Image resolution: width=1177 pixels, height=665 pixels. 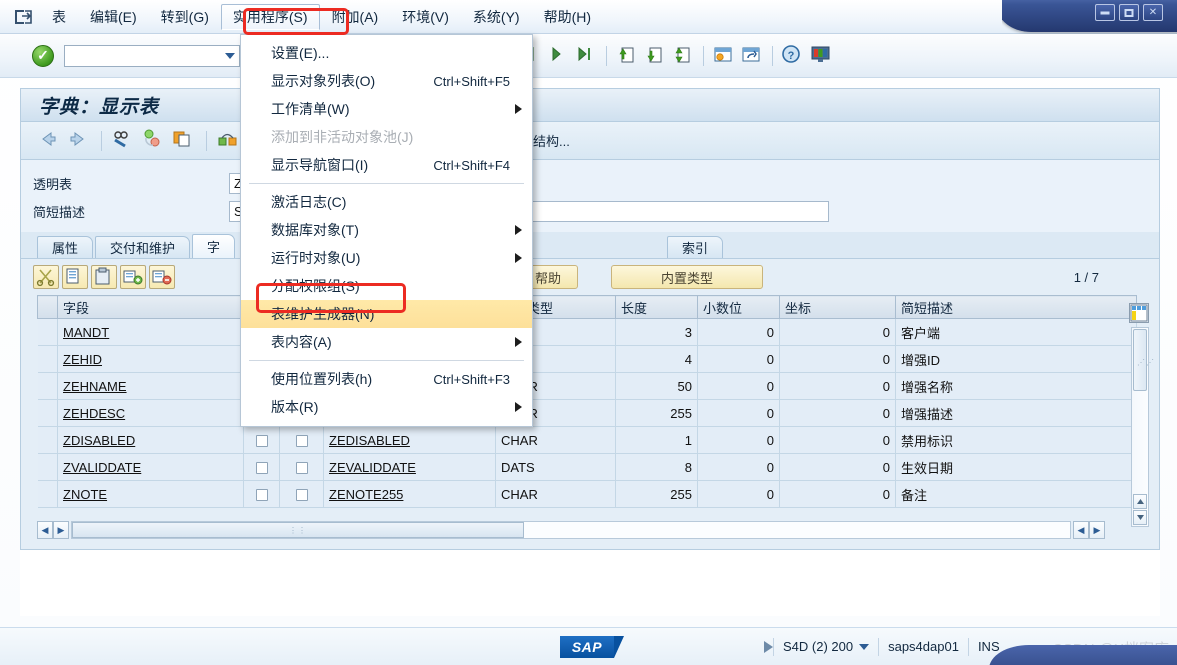 What do you see at coordinates (65, 247) in the screenshot?
I see `tab-attributes: 属性` at bounding box center [65, 247].